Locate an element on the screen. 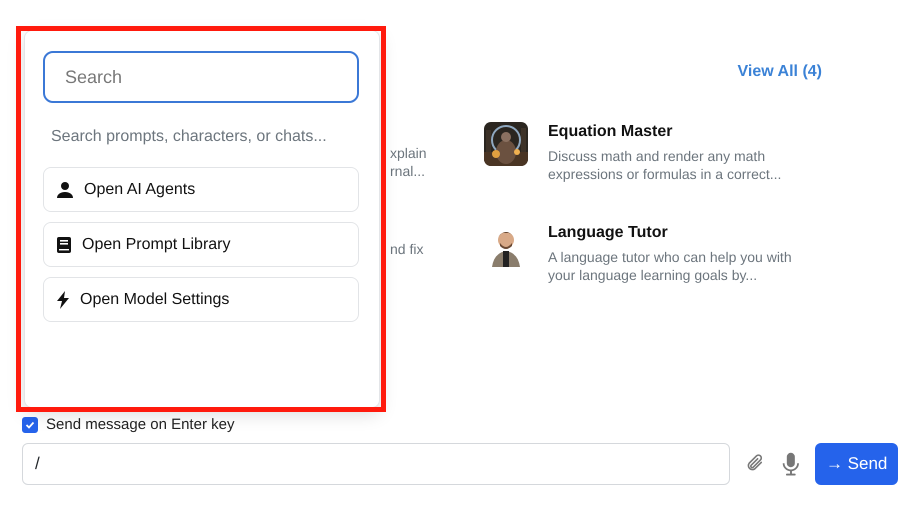  card-description: A language tutor who can help you with is located at coordinates (670, 257).